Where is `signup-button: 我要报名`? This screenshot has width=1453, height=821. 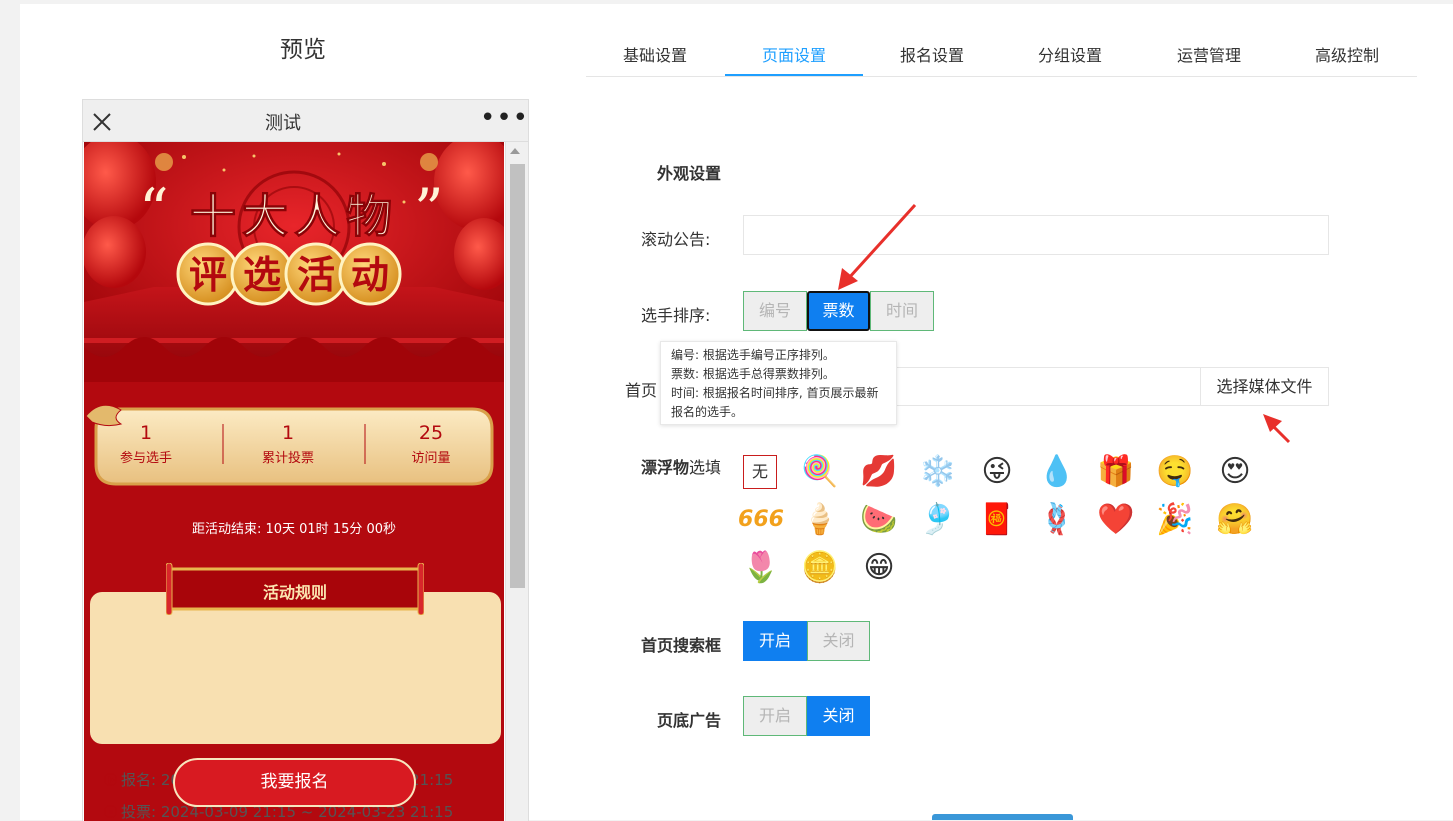
signup-button: 我要报名 is located at coordinates (294, 782).